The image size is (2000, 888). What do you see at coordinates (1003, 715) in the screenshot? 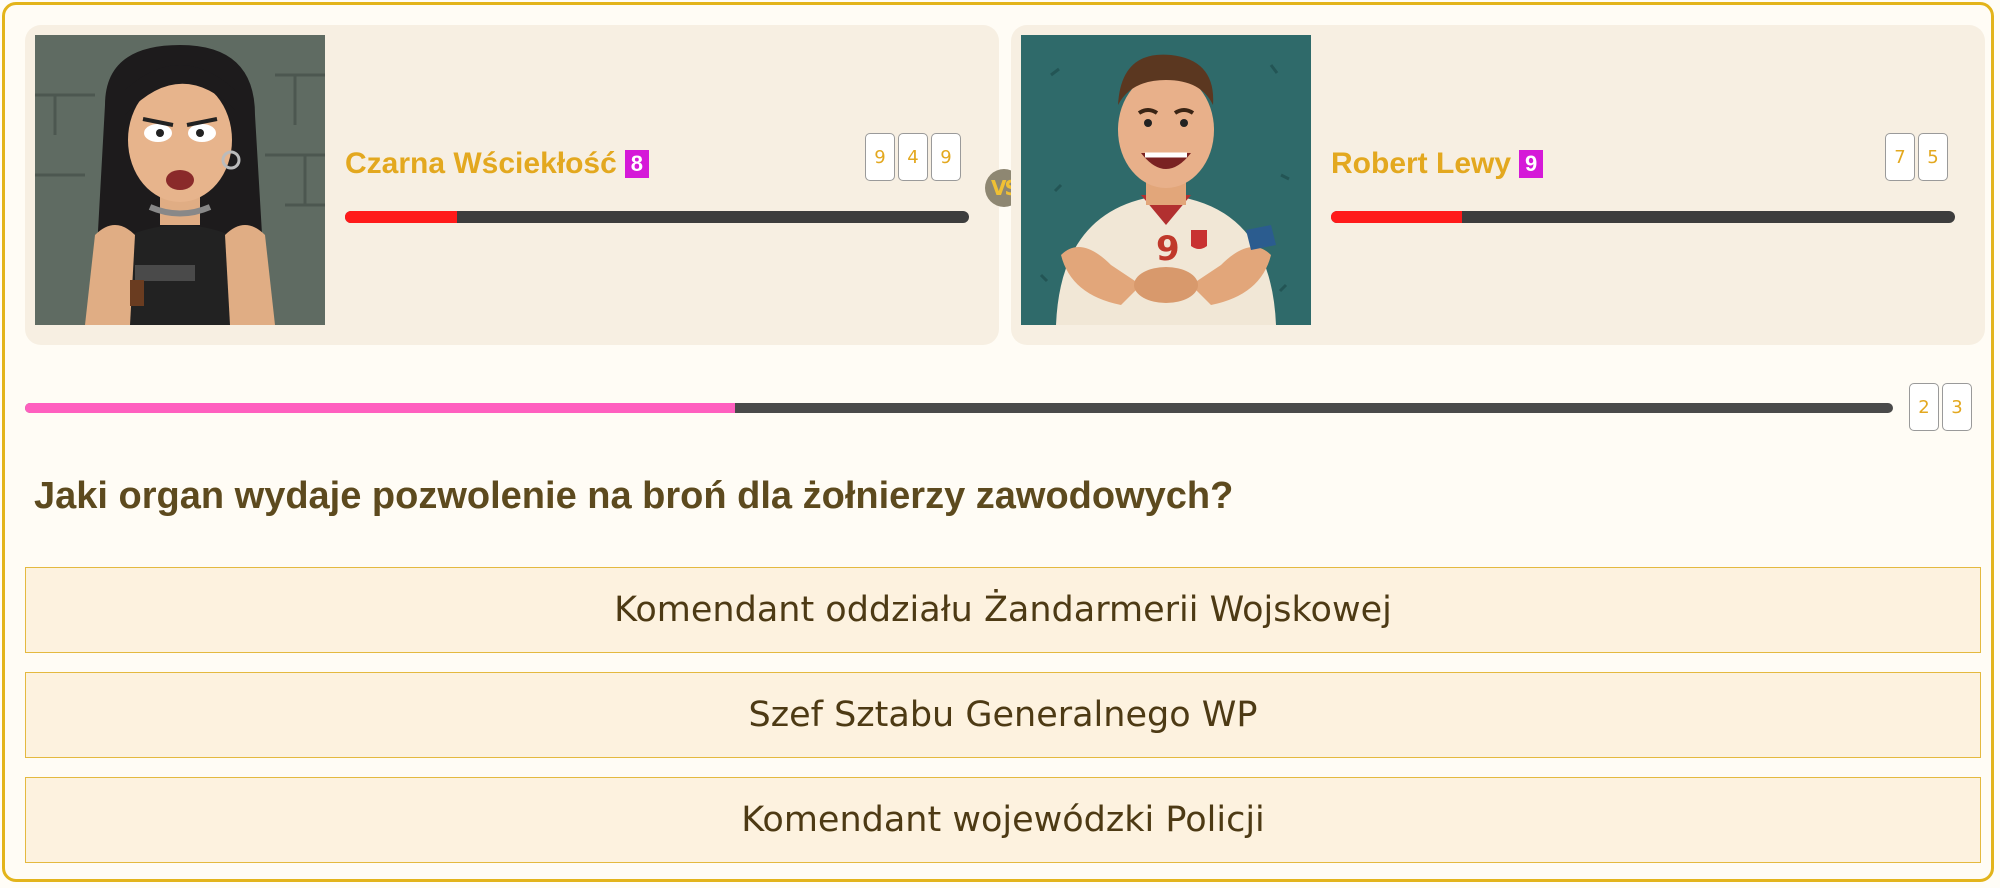
I see `answer-option-2: Szef Sztabu Generalnego WP` at bounding box center [1003, 715].